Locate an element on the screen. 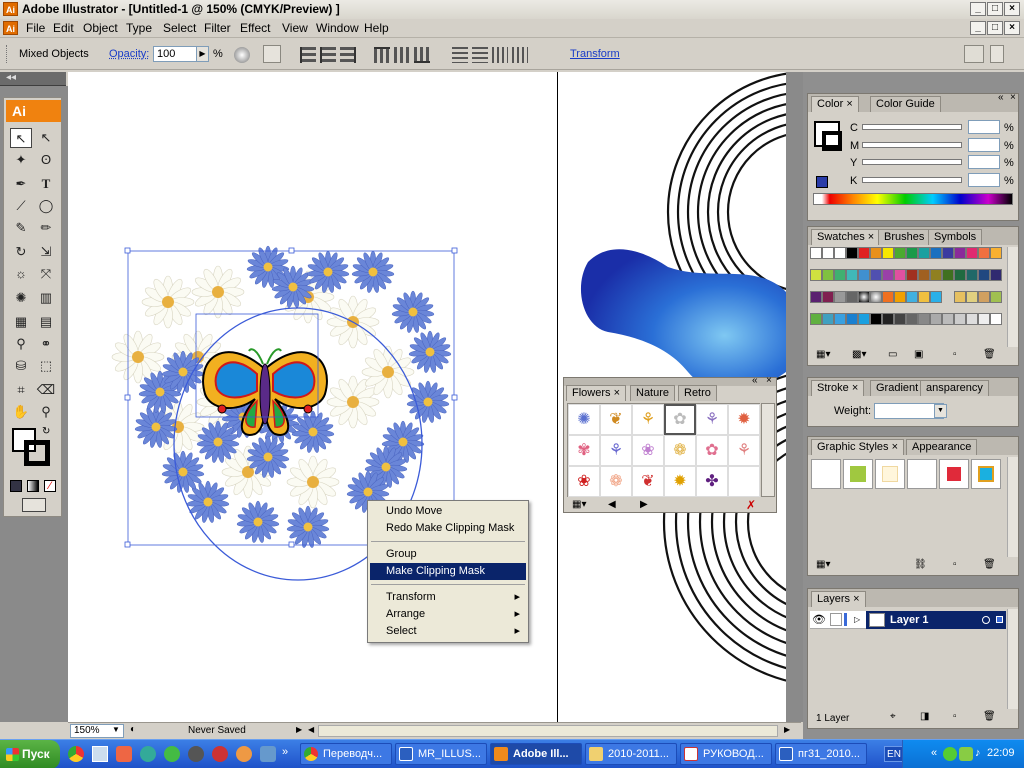 The width and height of the screenshot is (1024, 768). symbol-lily: ⚘ is located at coordinates (648, 419).